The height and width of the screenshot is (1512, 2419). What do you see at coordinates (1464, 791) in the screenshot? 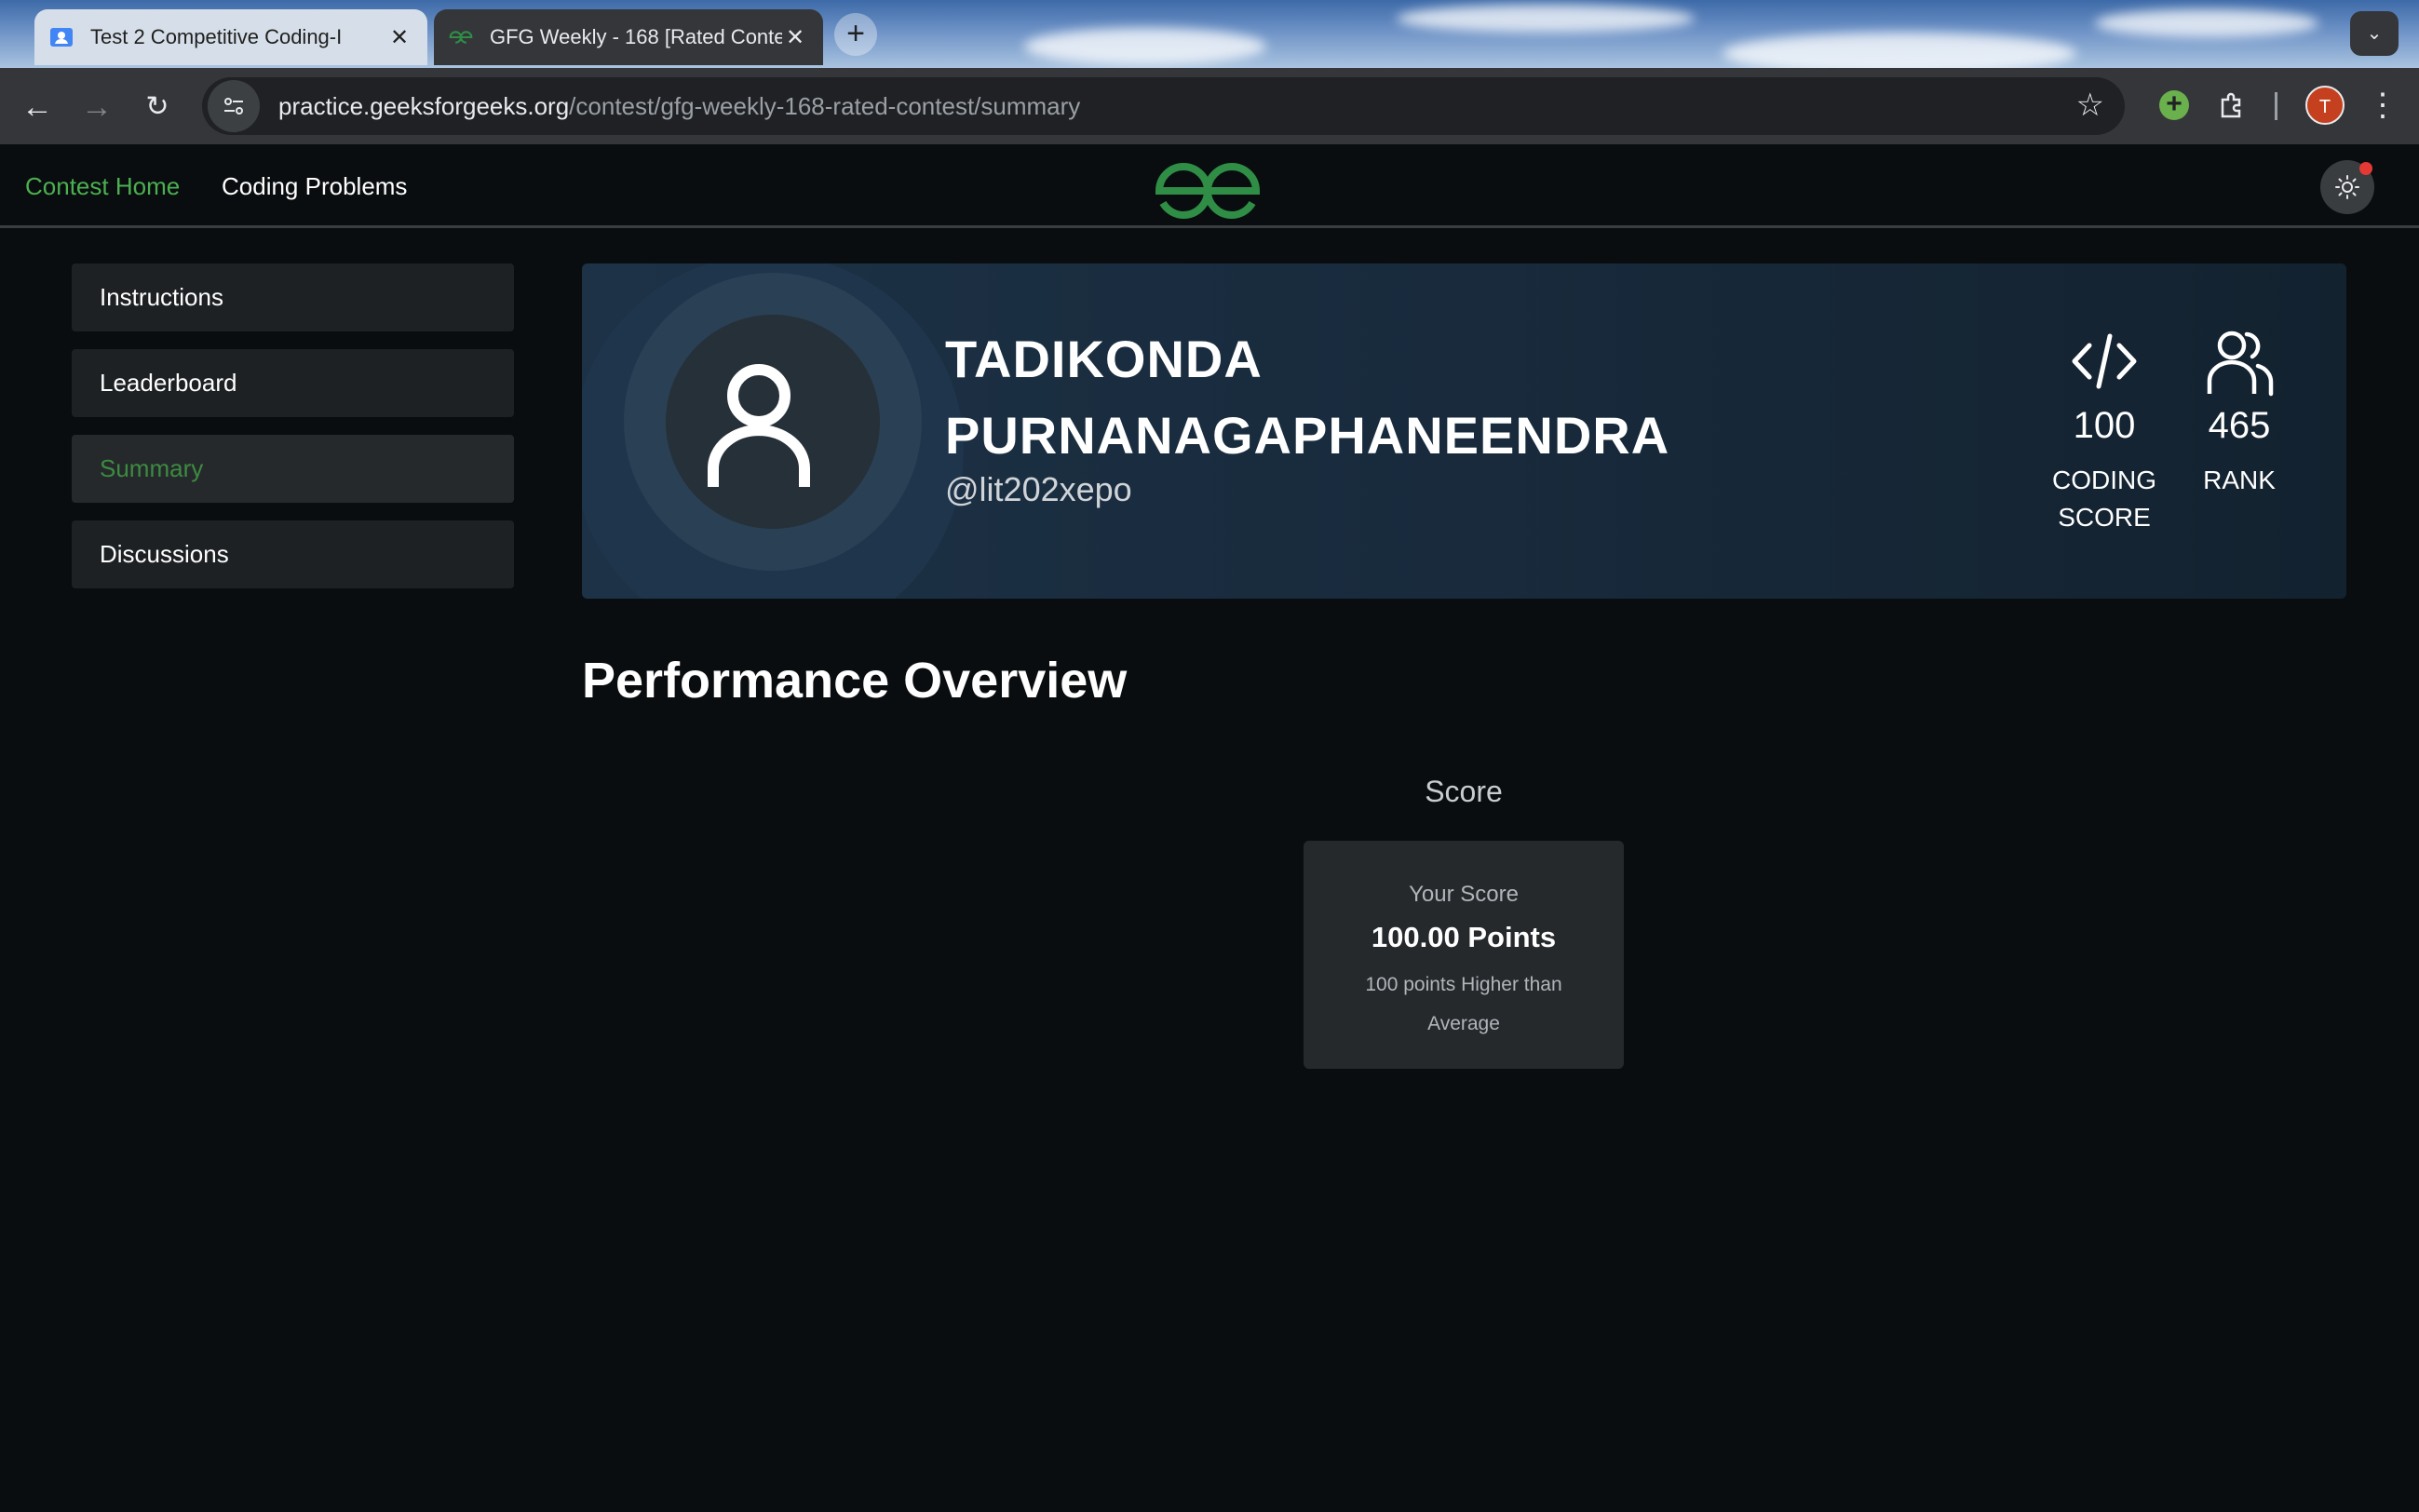
I see `score-heading: Score` at bounding box center [1464, 791].